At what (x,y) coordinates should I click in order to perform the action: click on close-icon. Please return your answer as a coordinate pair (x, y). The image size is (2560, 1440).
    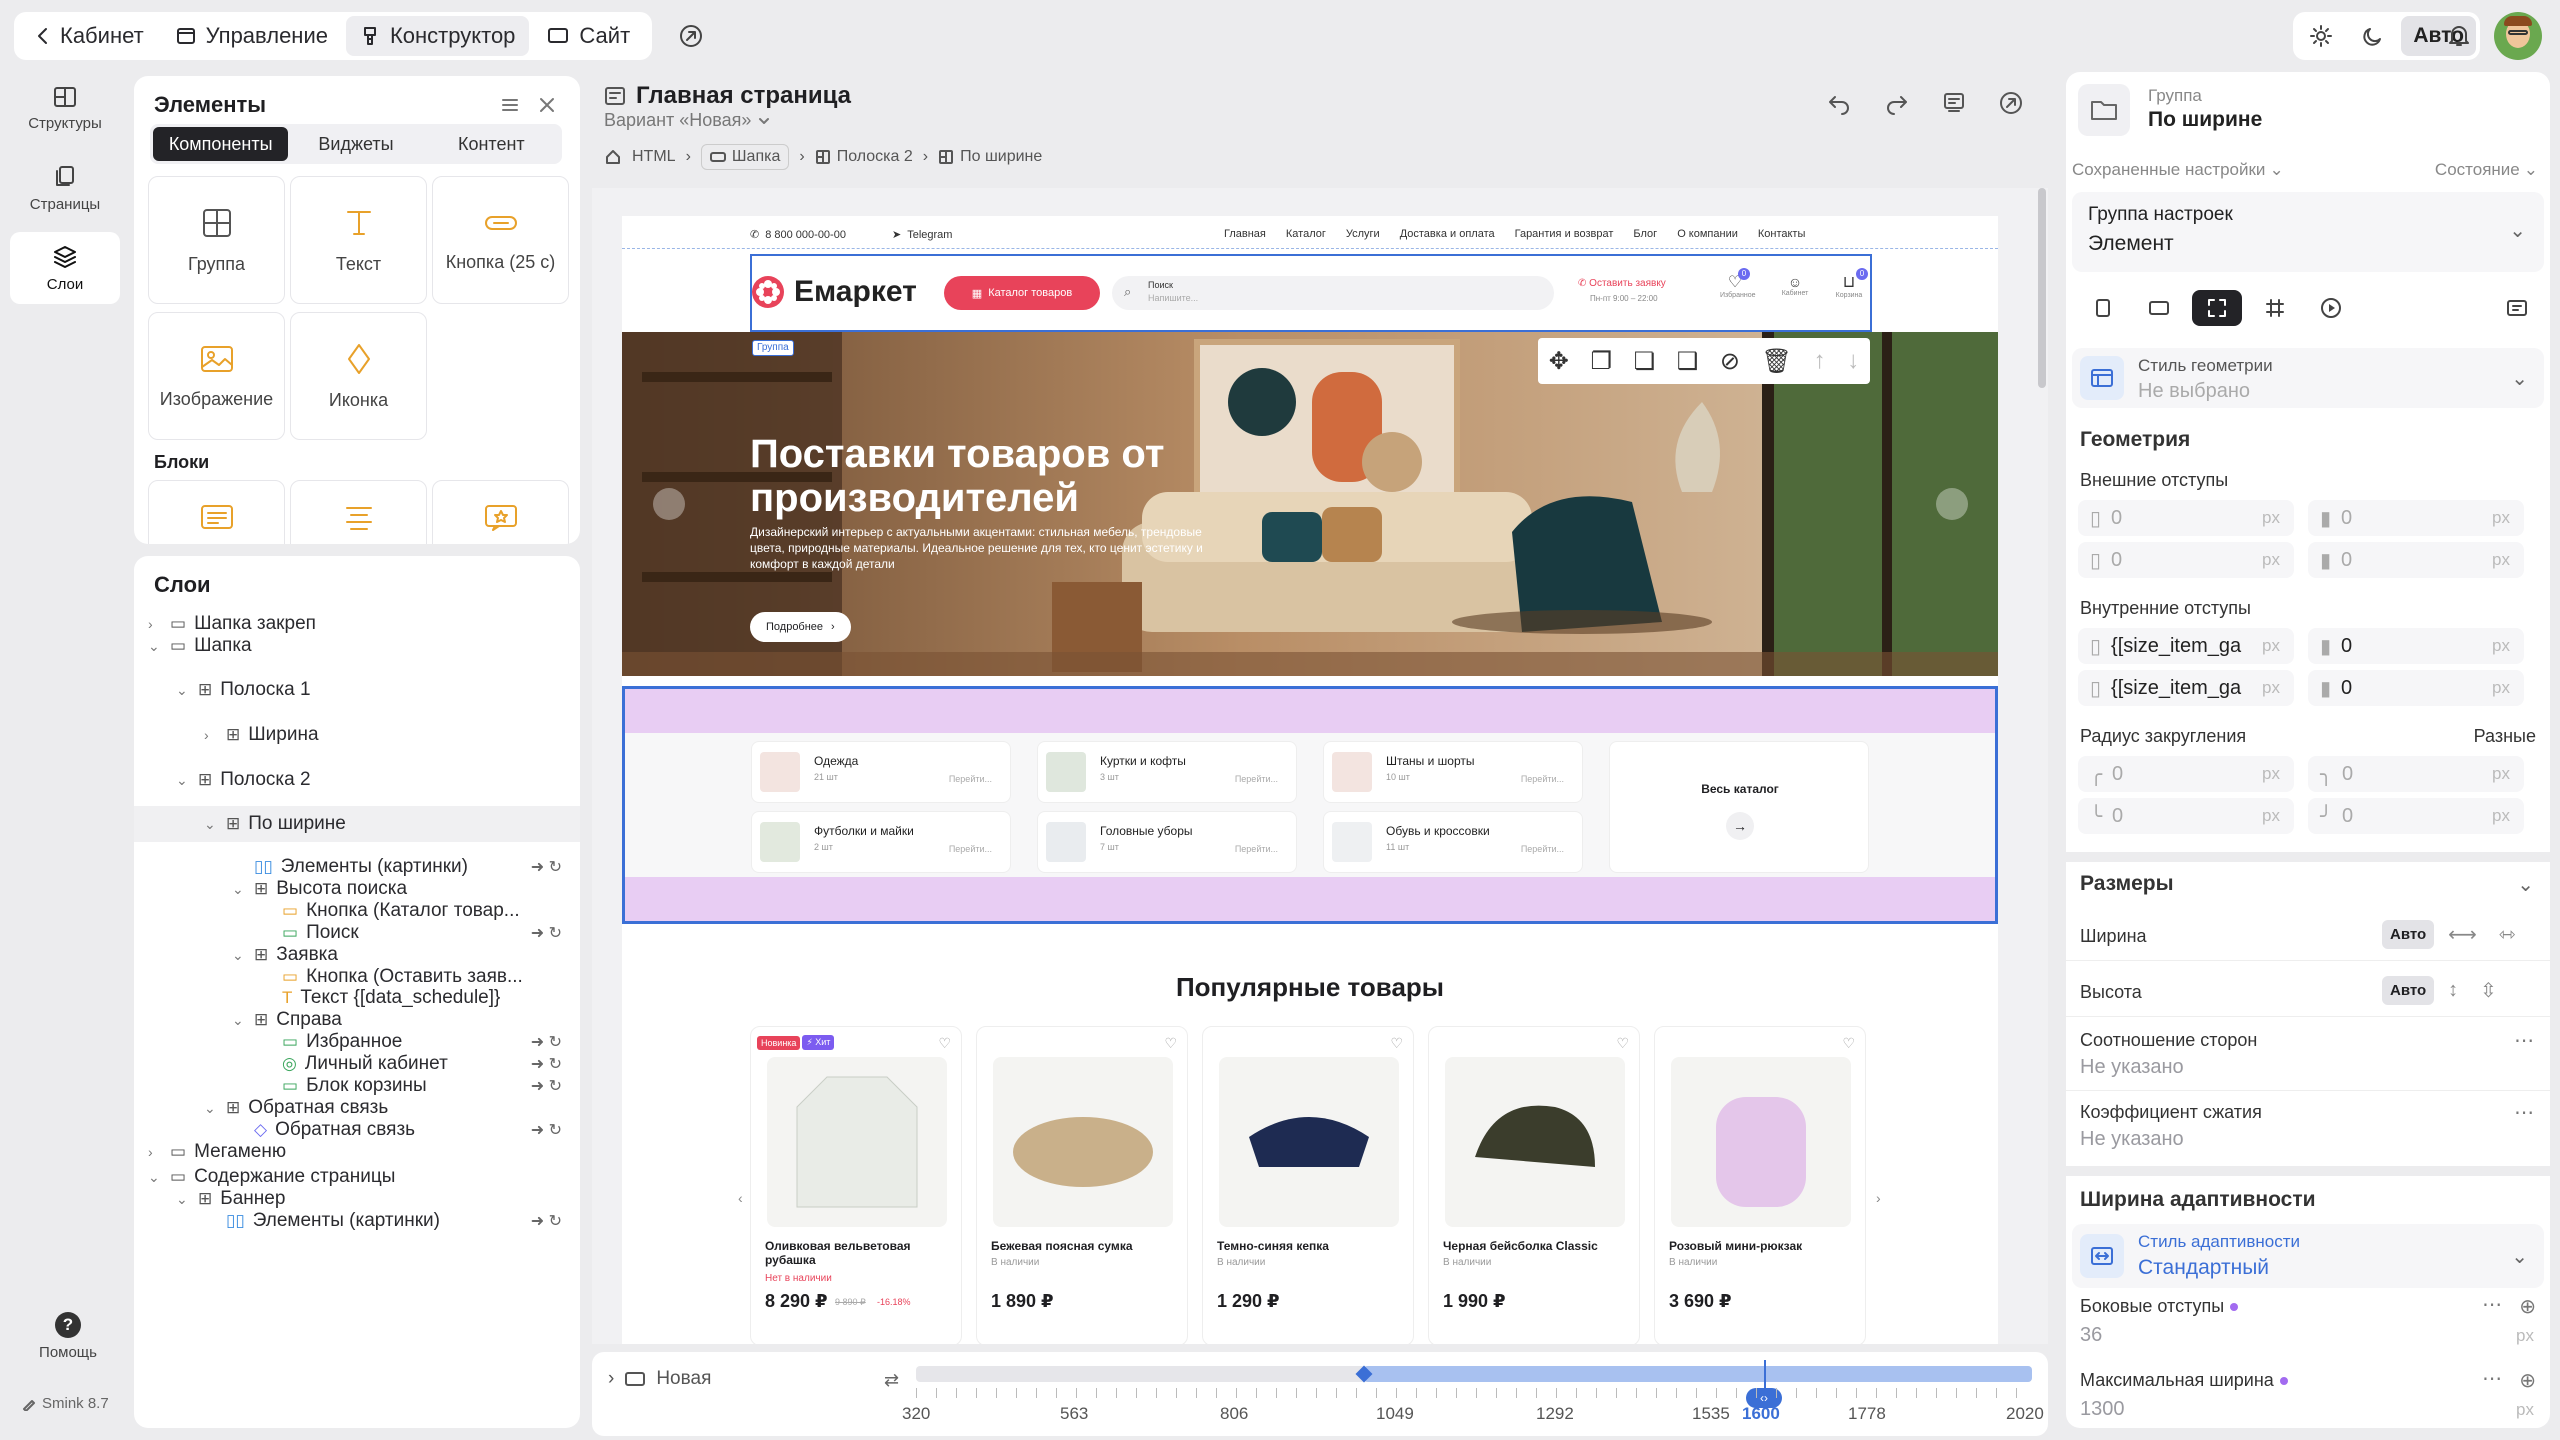
    Looking at the image, I should click on (547, 105).